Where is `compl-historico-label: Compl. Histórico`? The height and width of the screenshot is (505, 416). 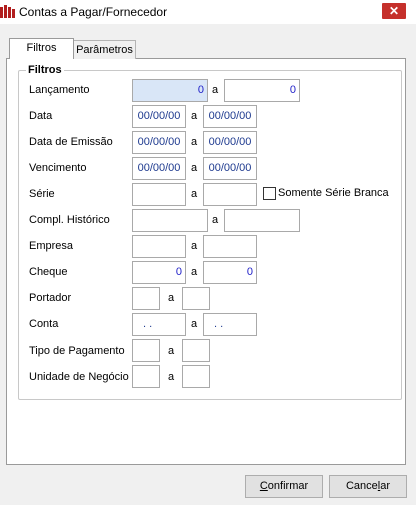 compl-historico-label: Compl. Histórico is located at coordinates (69, 220).